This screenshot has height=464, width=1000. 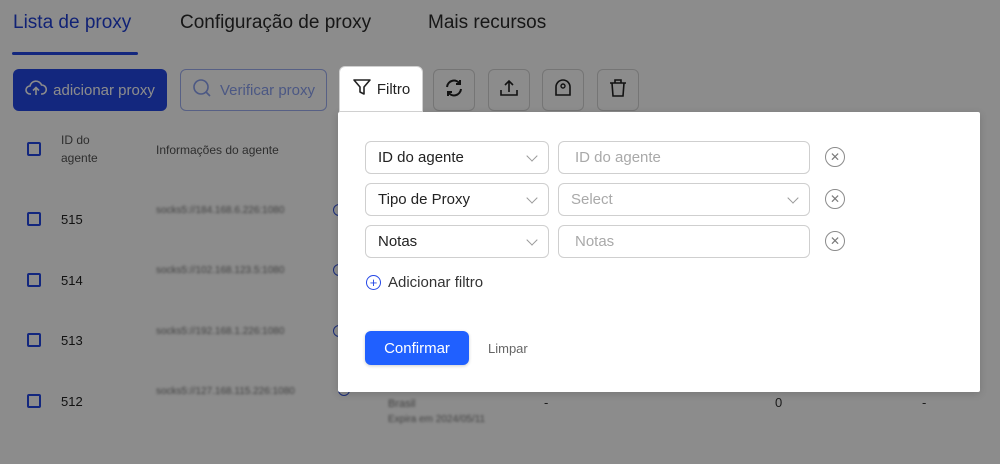 I want to click on filter-button: Filtro, so click(x=381, y=89).